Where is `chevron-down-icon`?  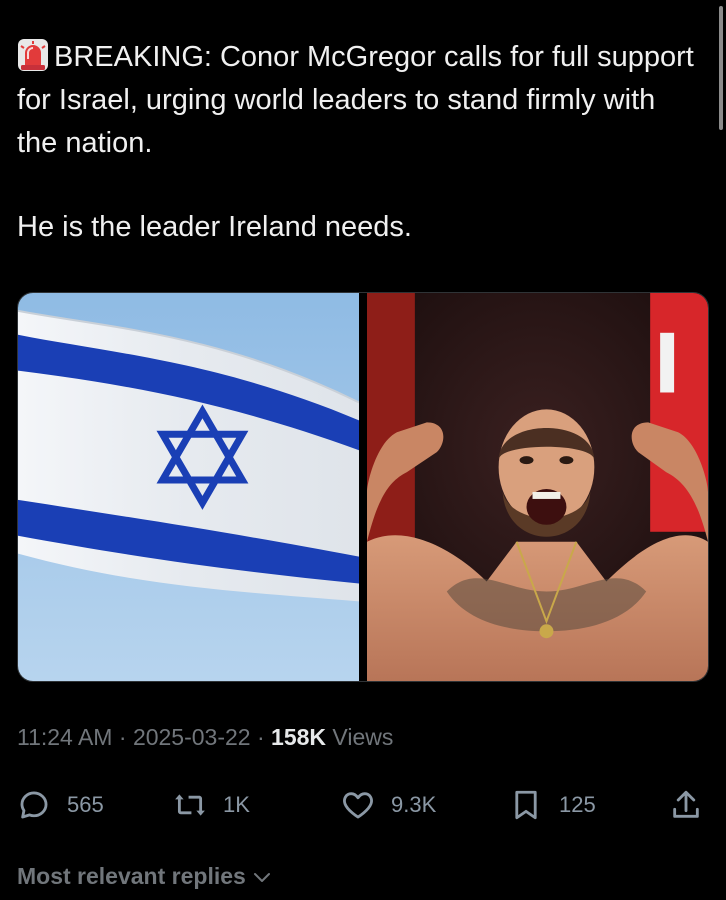 chevron-down-icon is located at coordinates (261, 877).